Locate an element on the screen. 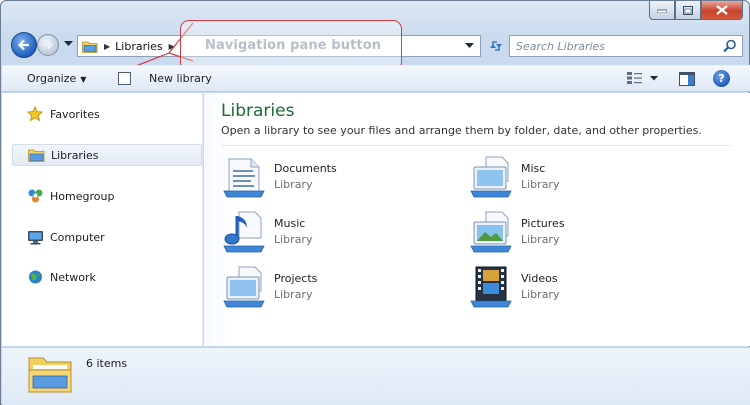 The image size is (750, 405). sidebar-item-label: Libraries is located at coordinates (75, 155).